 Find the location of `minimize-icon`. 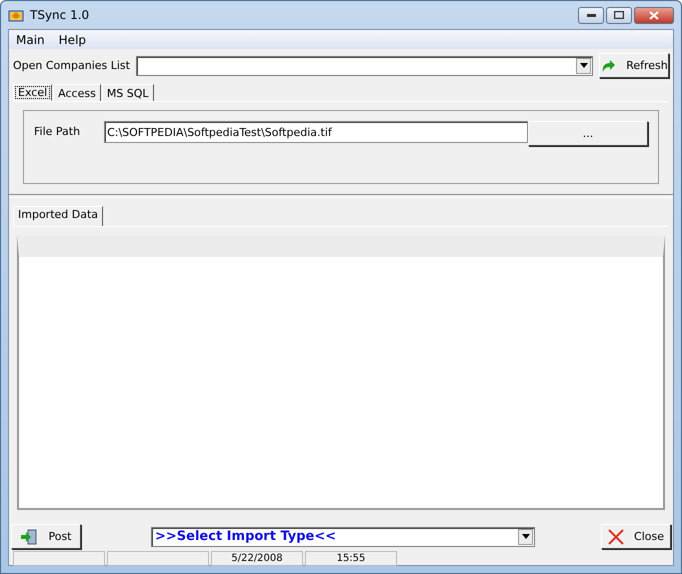

minimize-icon is located at coordinates (591, 15).